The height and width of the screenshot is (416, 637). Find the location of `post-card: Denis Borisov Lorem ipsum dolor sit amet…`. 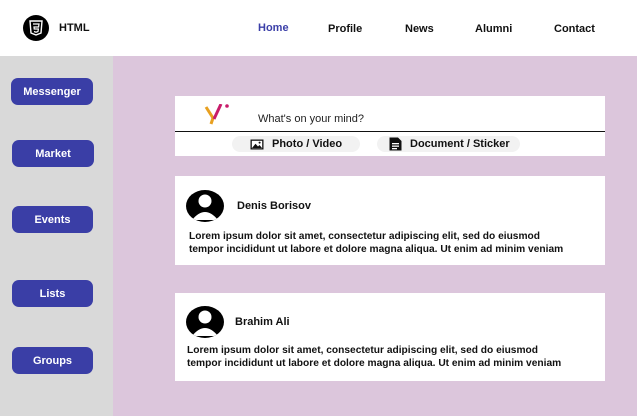

post-card: Denis Borisov Lorem ipsum dolor sit amet… is located at coordinates (390, 220).